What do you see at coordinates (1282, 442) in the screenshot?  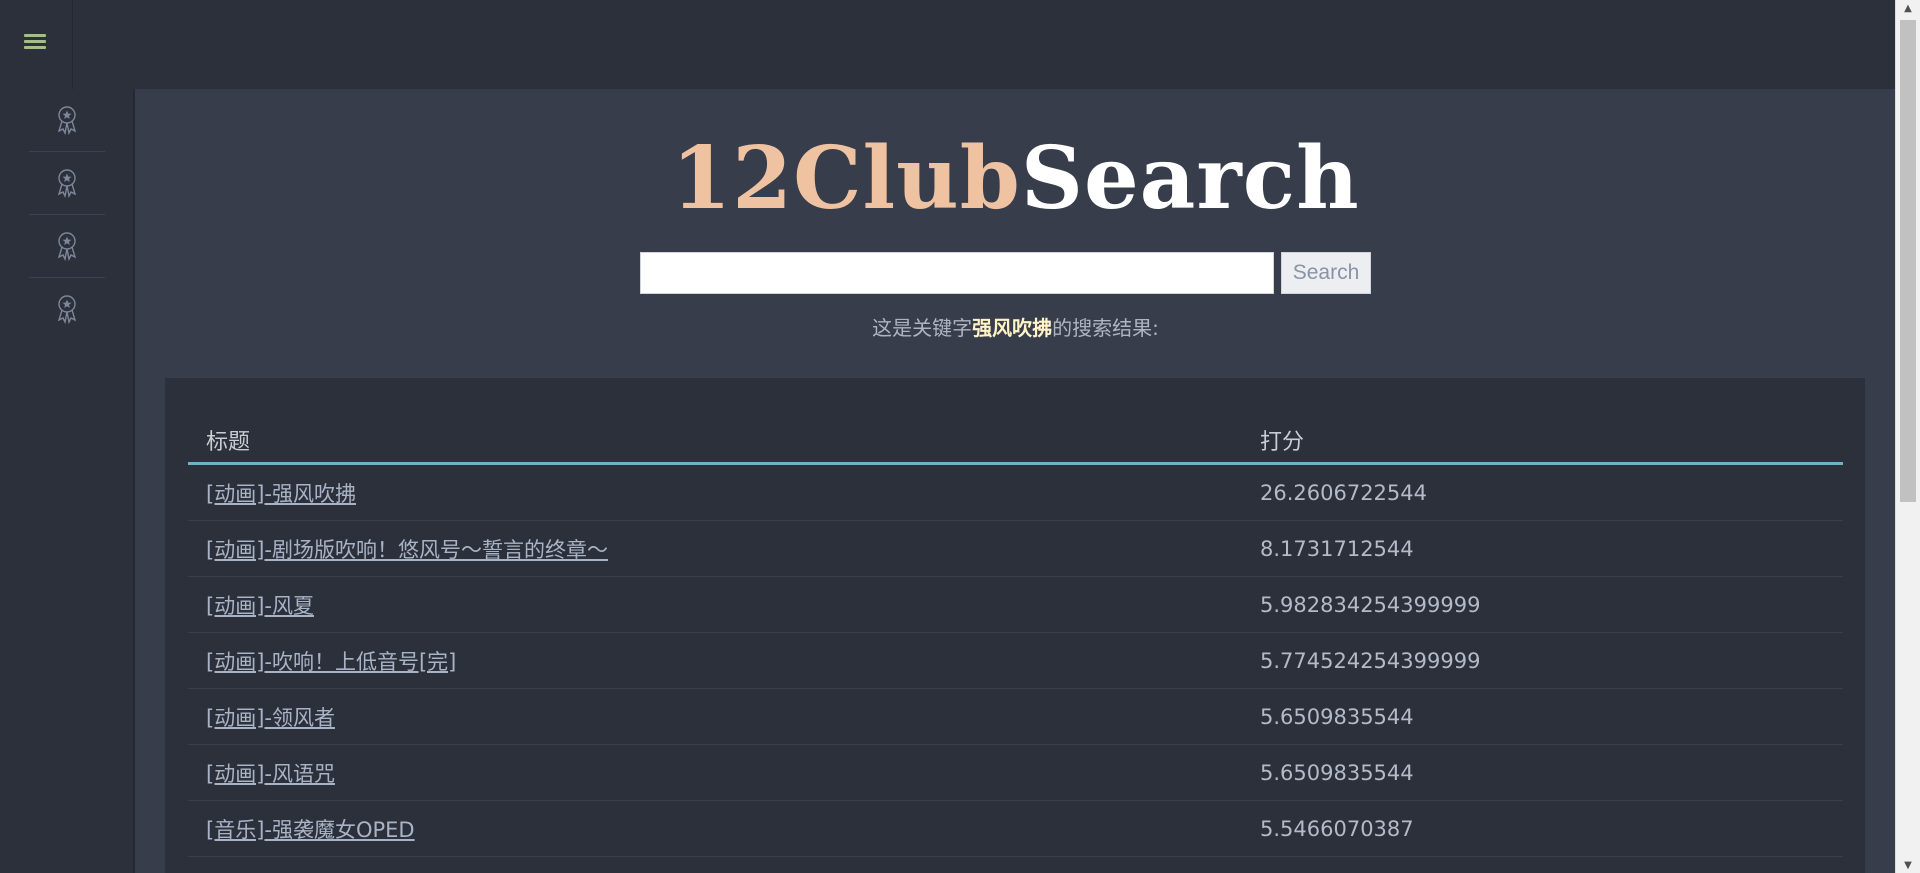 I see `header-score: 打分` at bounding box center [1282, 442].